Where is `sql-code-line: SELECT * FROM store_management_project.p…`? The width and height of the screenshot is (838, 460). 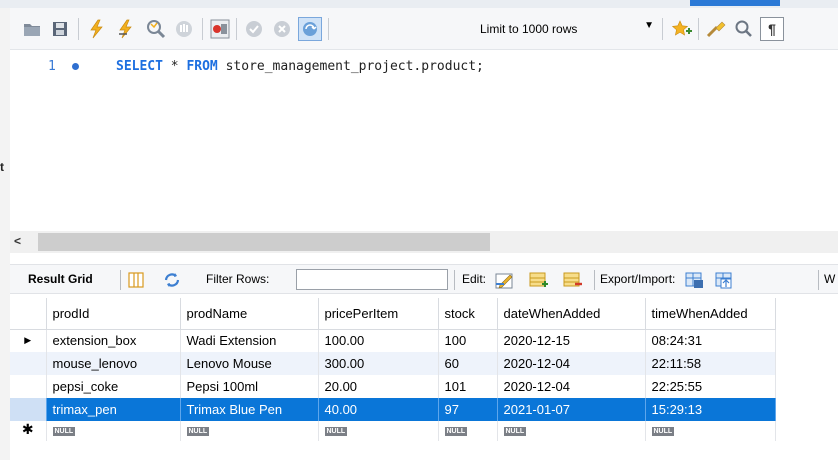
sql-code-line: SELECT * FROM store_management_project.p… is located at coordinates (300, 66).